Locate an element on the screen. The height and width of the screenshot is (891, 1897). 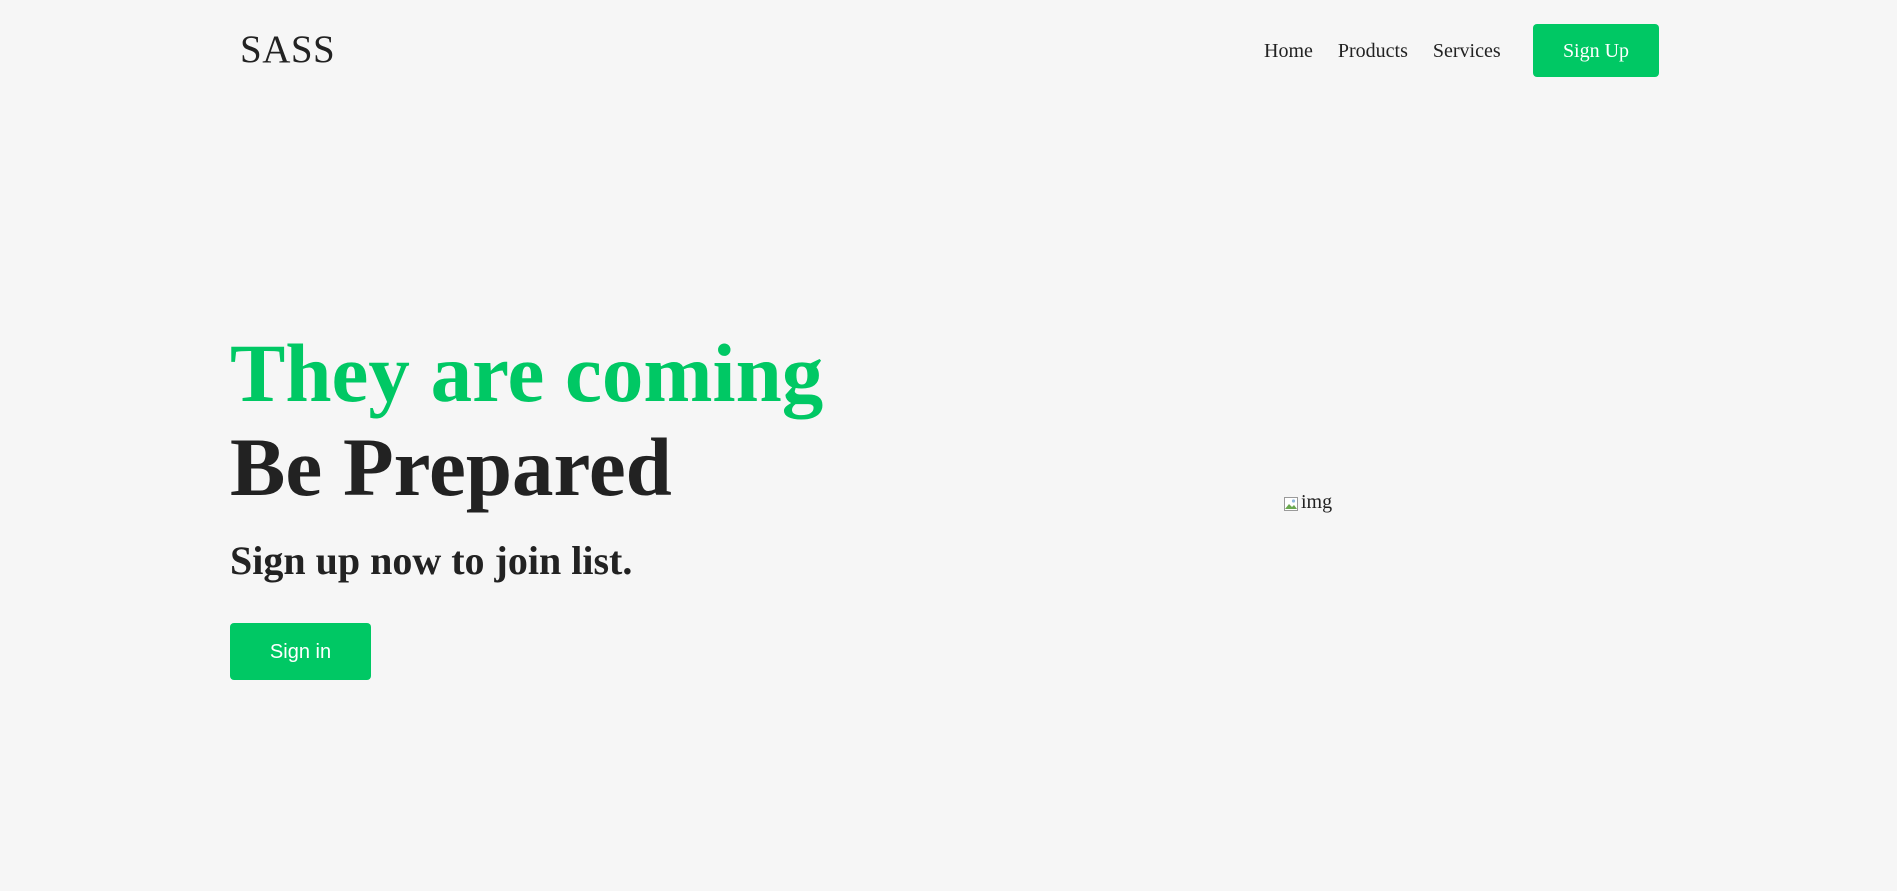
hero-image: img is located at coordinates (1307, 502).